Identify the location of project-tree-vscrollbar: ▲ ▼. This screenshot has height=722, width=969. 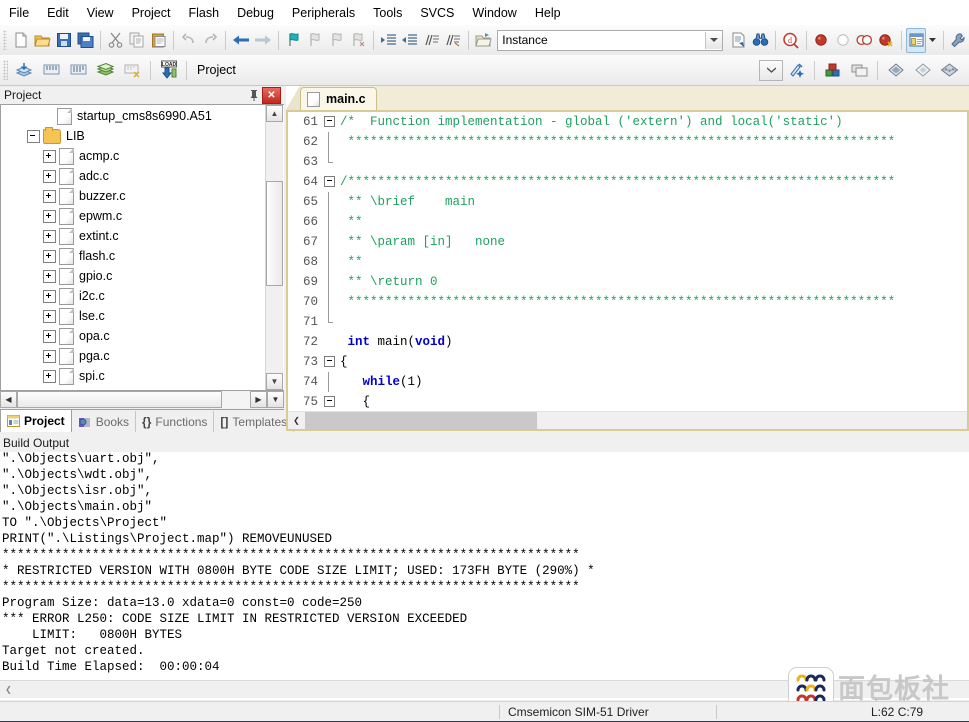
(274, 247).